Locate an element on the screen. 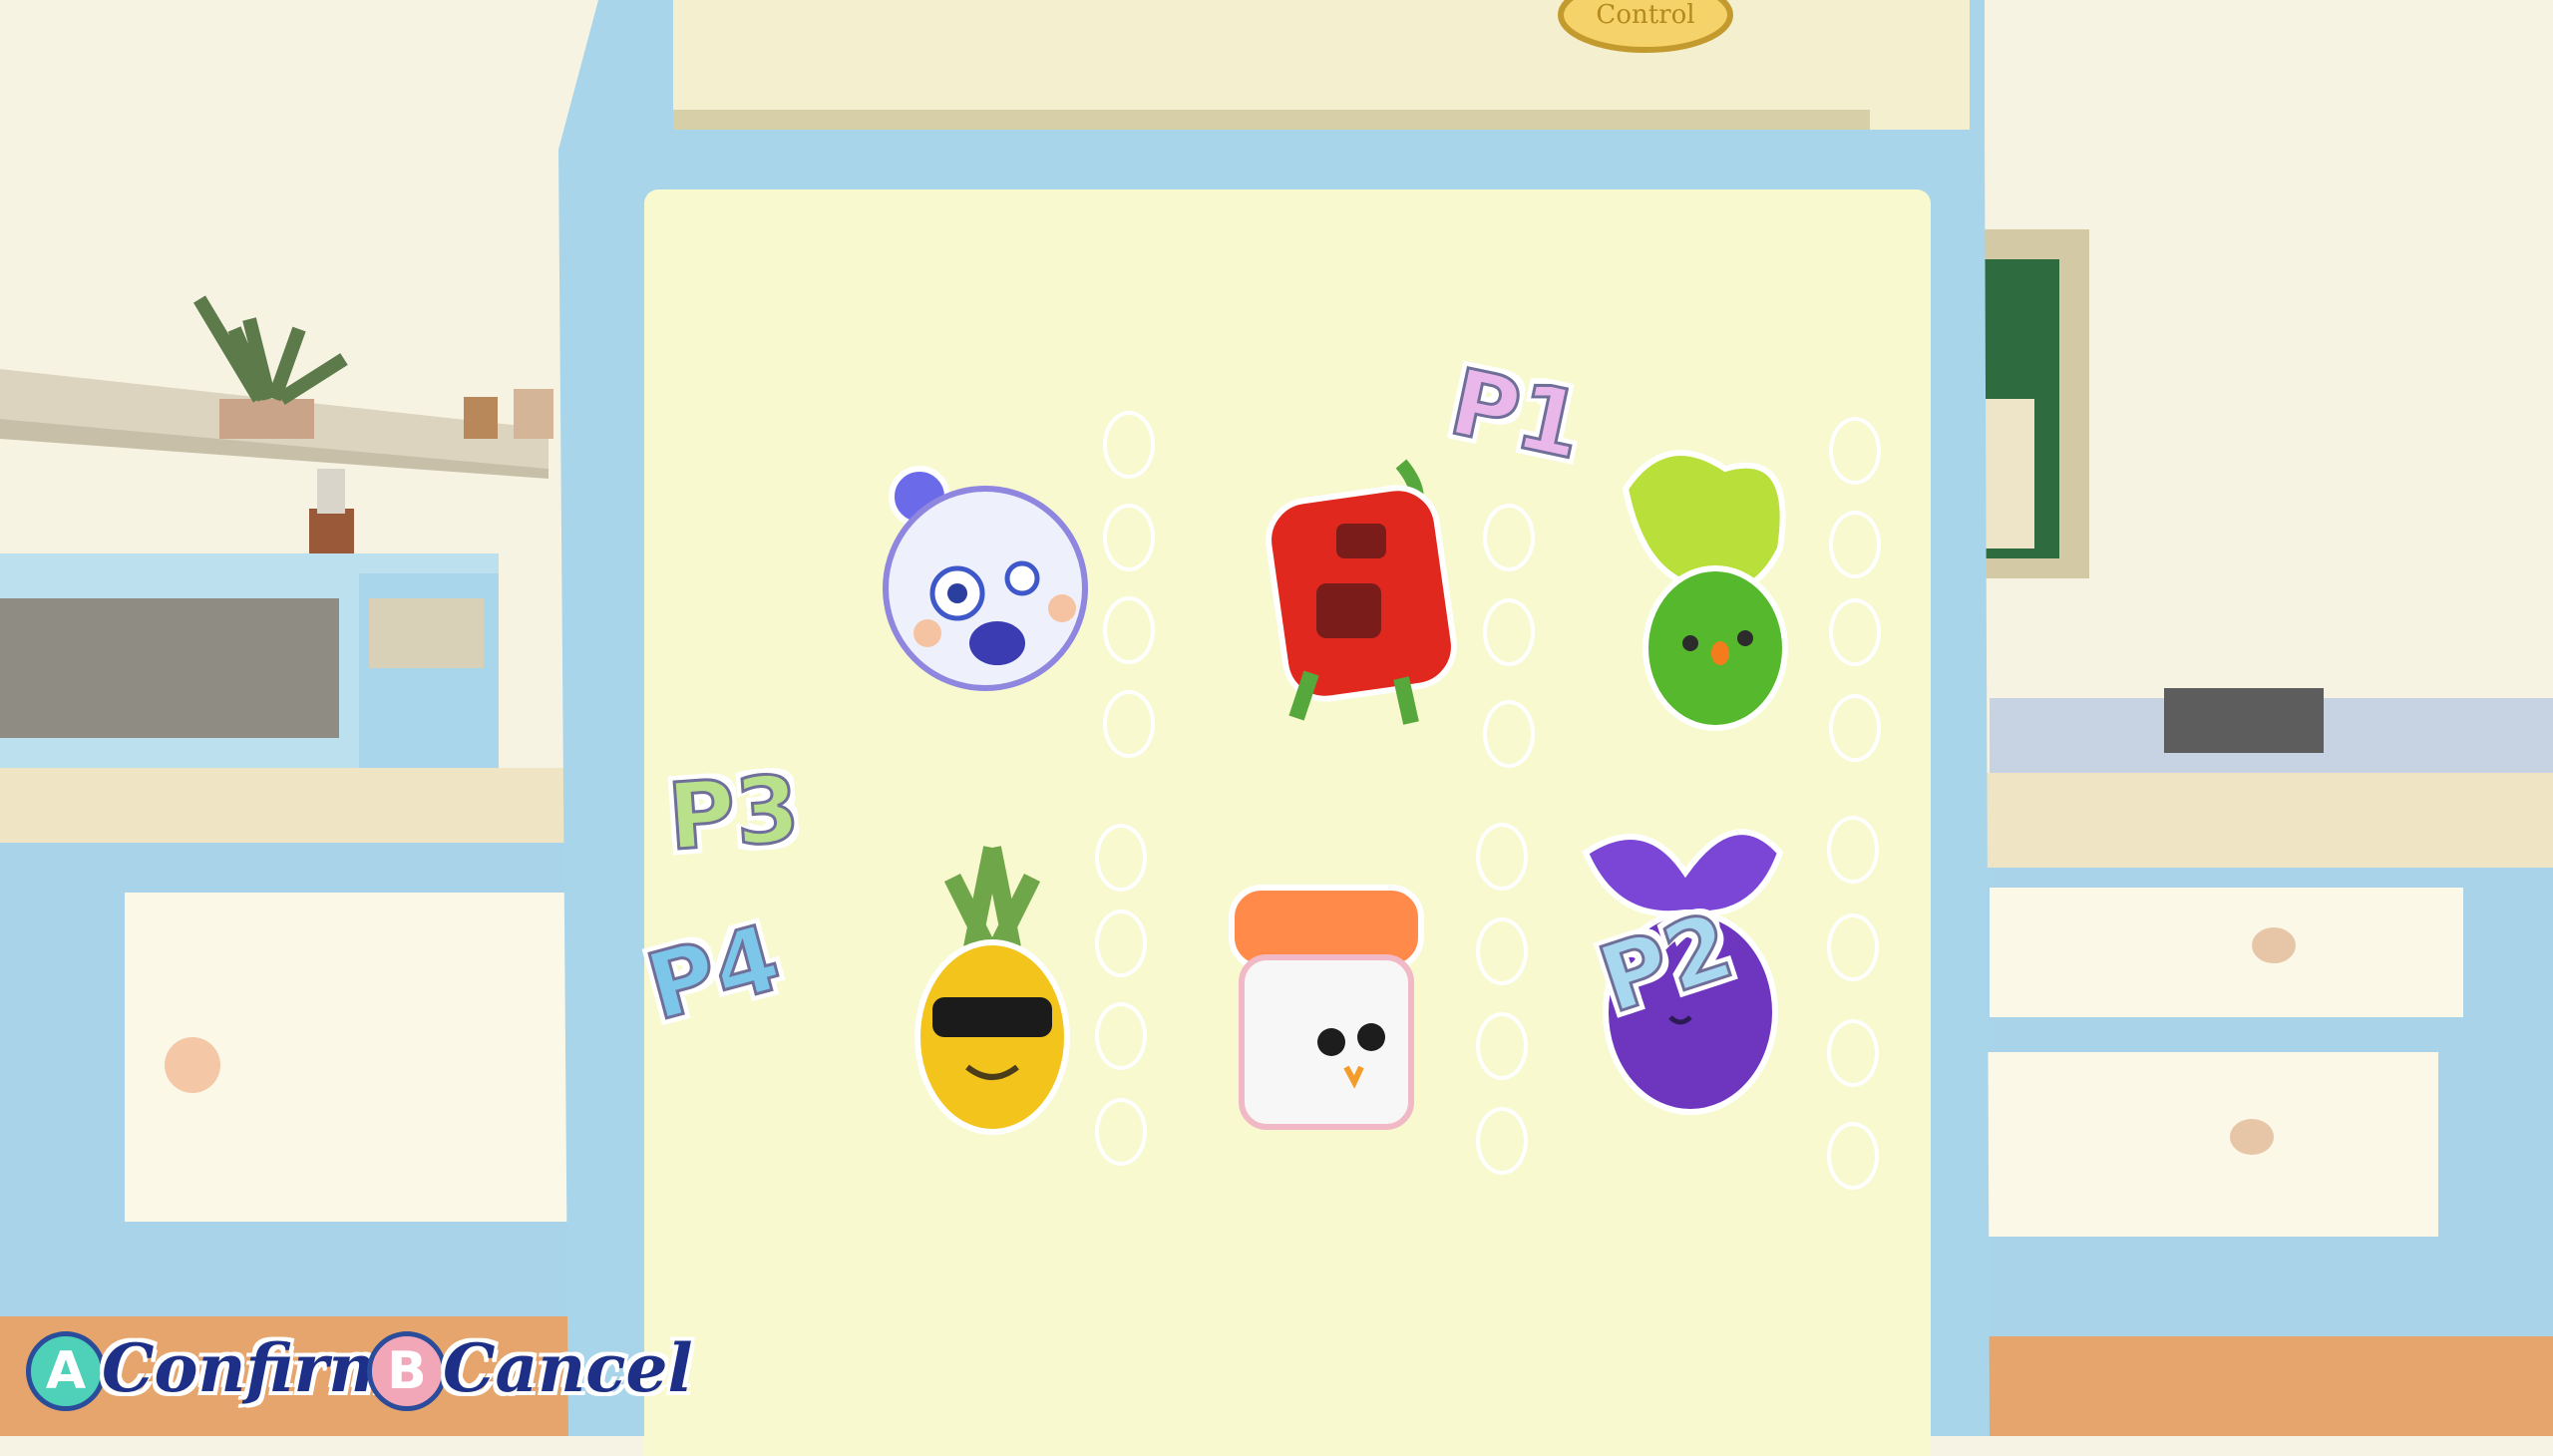 This screenshot has height=1456, width=2553. control-badge: Control is located at coordinates (1646, 15).